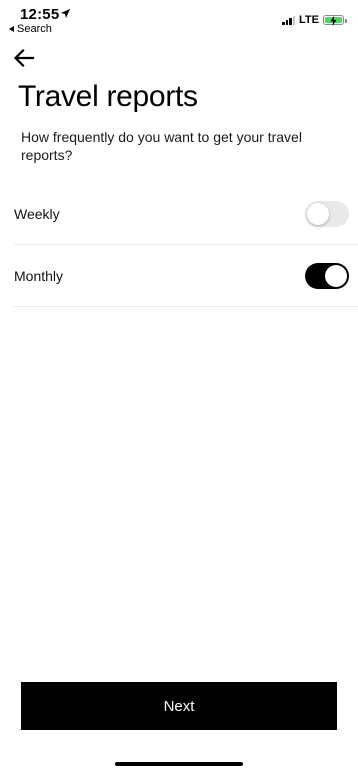 This screenshot has height=774, width=358. Describe the element at coordinates (108, 96) in the screenshot. I see `page-title: Travel reports` at that location.